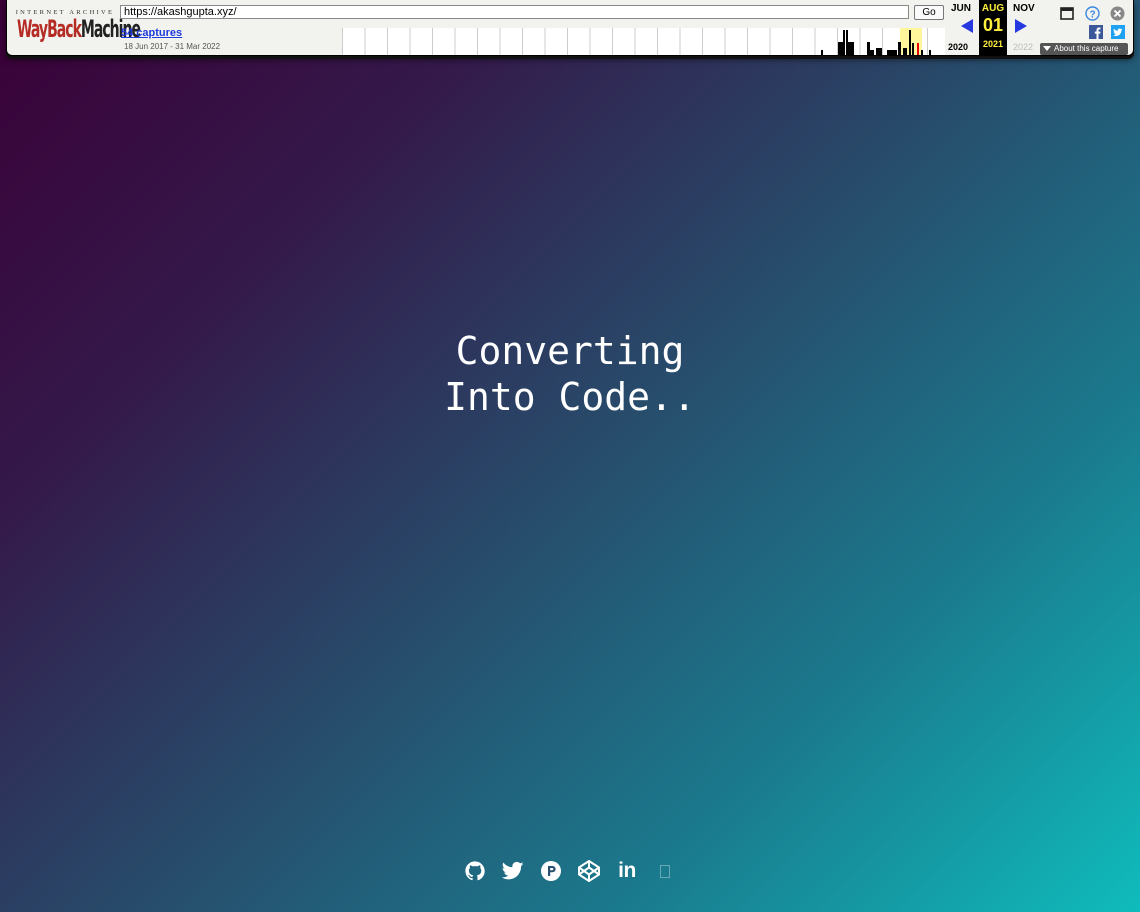 Image resolution: width=1140 pixels, height=912 pixels. Describe the element at coordinates (151, 33) in the screenshot. I see `captures-link: 54 captures` at that location.